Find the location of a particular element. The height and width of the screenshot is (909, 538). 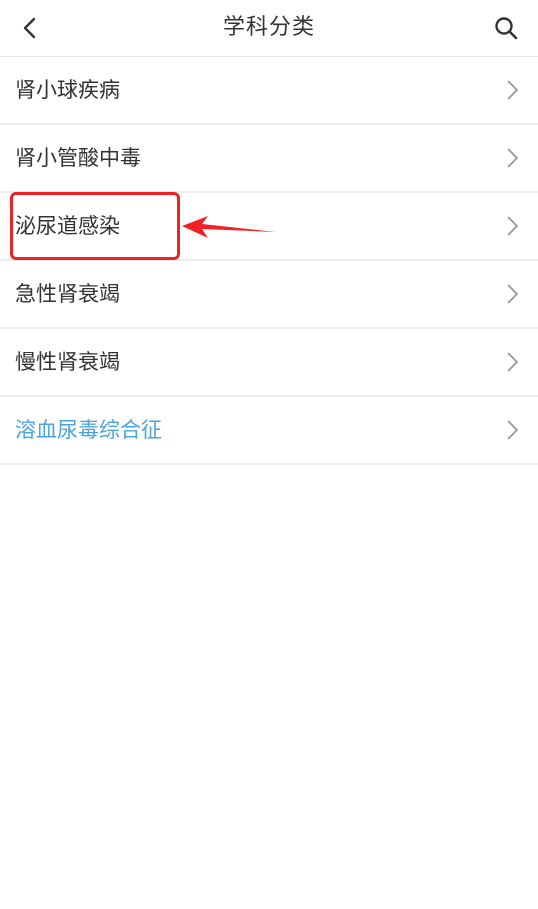

list-item-label: 泌尿道感染 is located at coordinates (67, 226).